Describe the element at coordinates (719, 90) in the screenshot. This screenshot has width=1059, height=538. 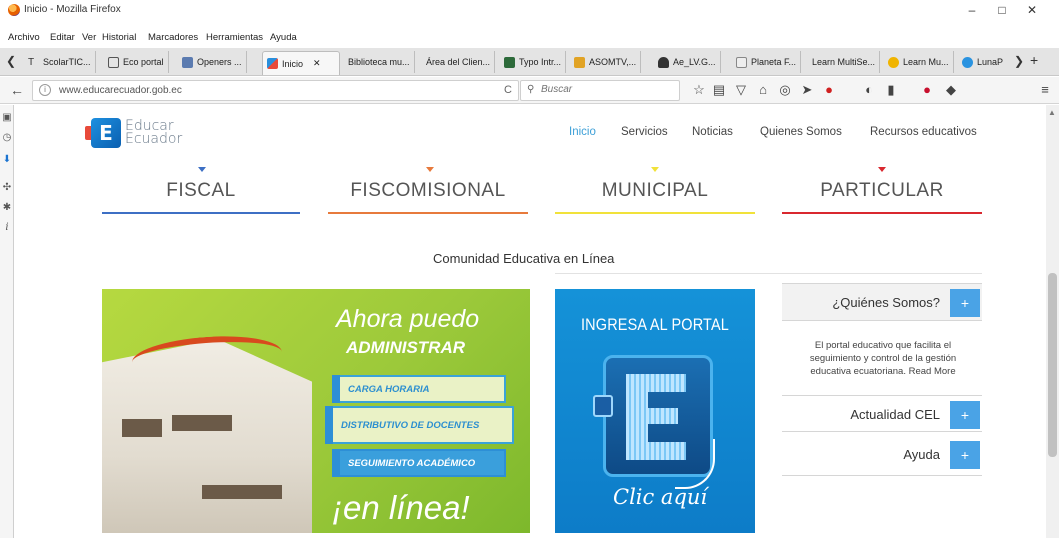
I see `reading-list-icon: ▤` at that location.